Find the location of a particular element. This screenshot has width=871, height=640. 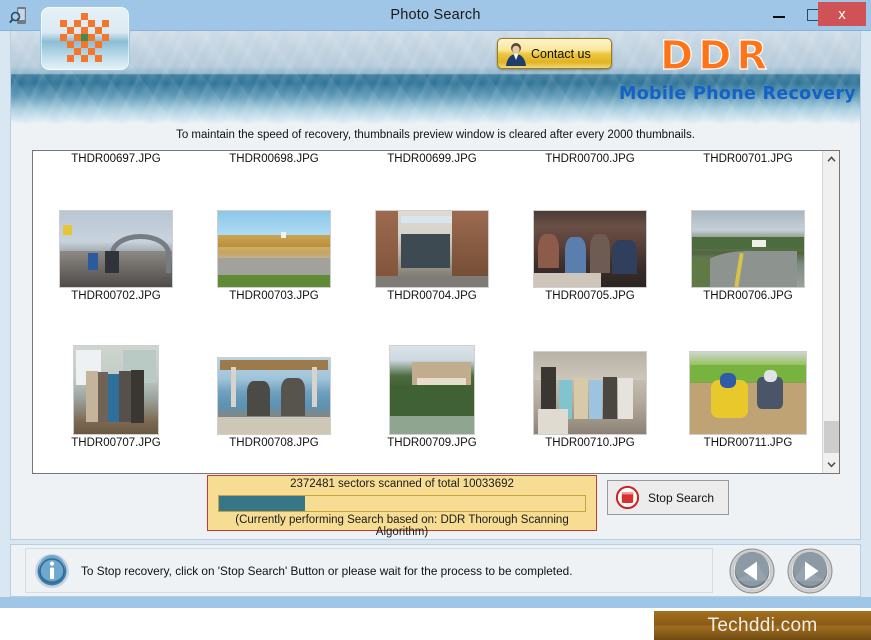

ddr-brand-logo: DDR is located at coordinates (716, 55).